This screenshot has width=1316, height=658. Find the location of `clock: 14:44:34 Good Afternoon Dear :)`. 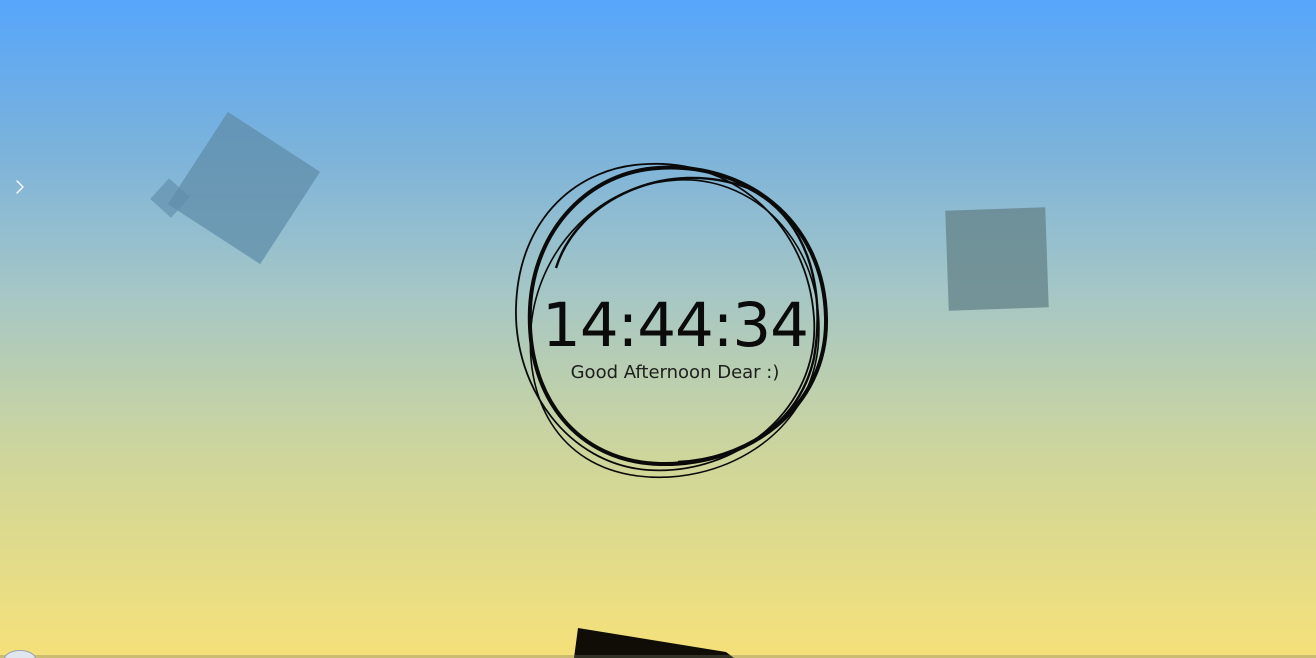

clock: 14:44:34 Good Afternoon Dear :) is located at coordinates (675, 339).